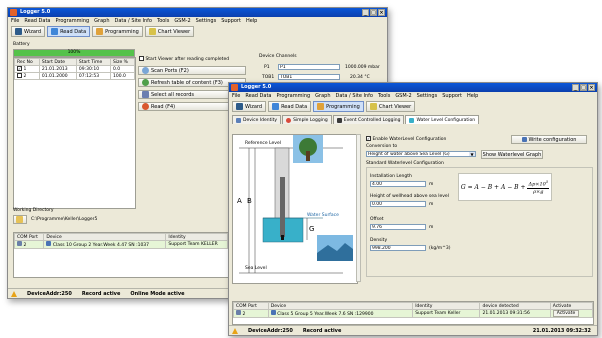  I want to click on record-size: 100.0, so click(122, 76).